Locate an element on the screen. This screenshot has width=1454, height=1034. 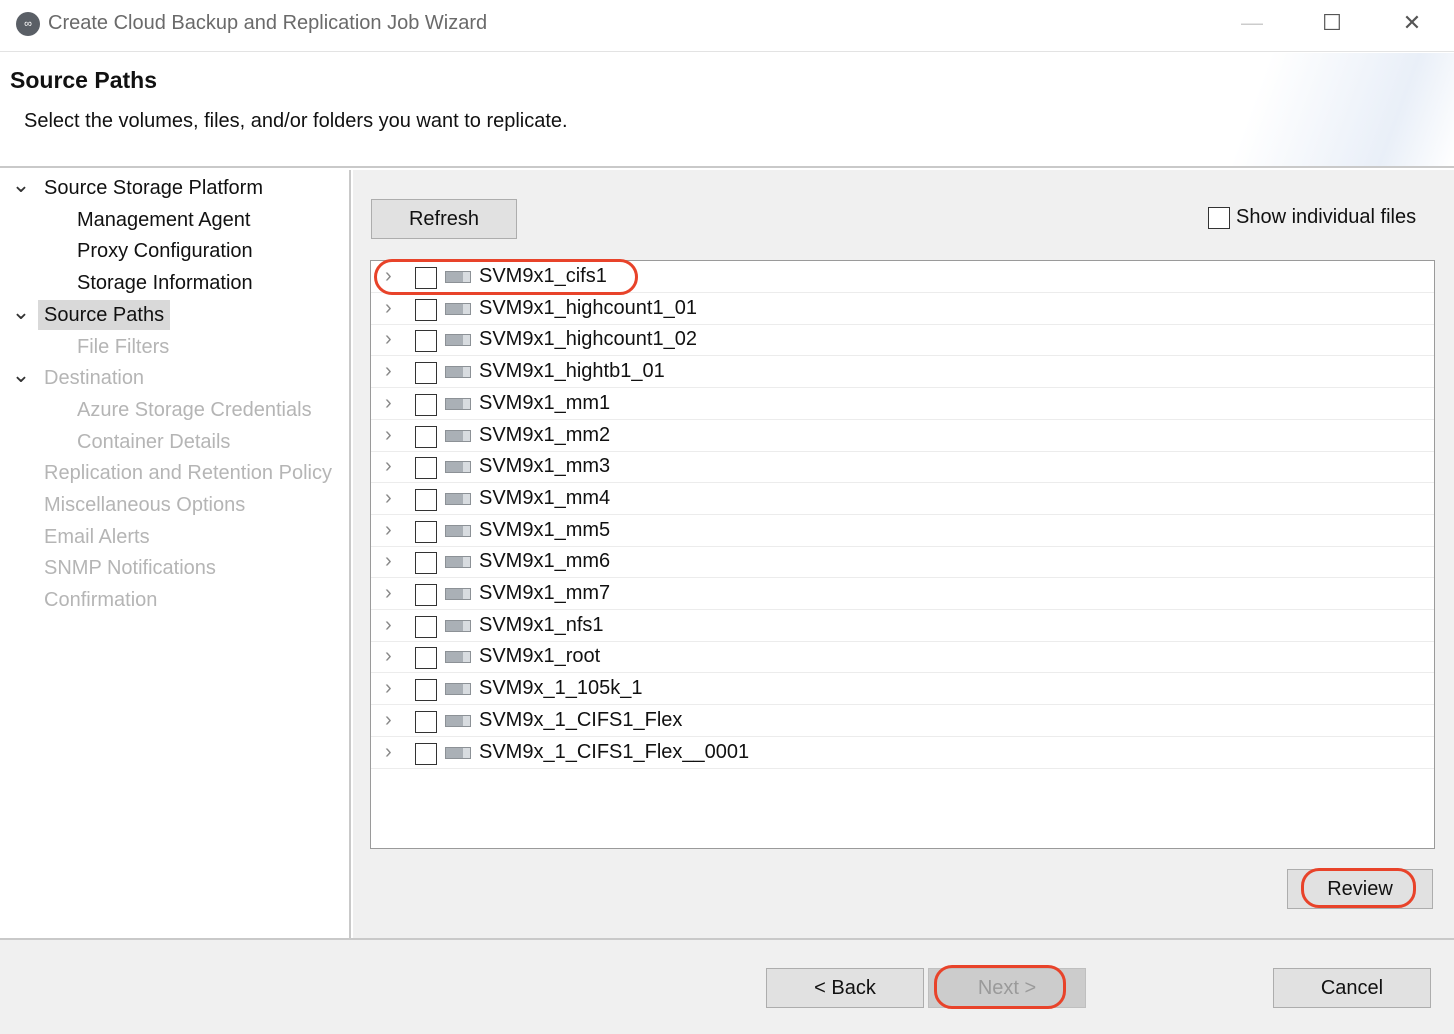
nav-step-azure-storage-credentials: Azure Storage Credentials is located at coordinates (194, 409).